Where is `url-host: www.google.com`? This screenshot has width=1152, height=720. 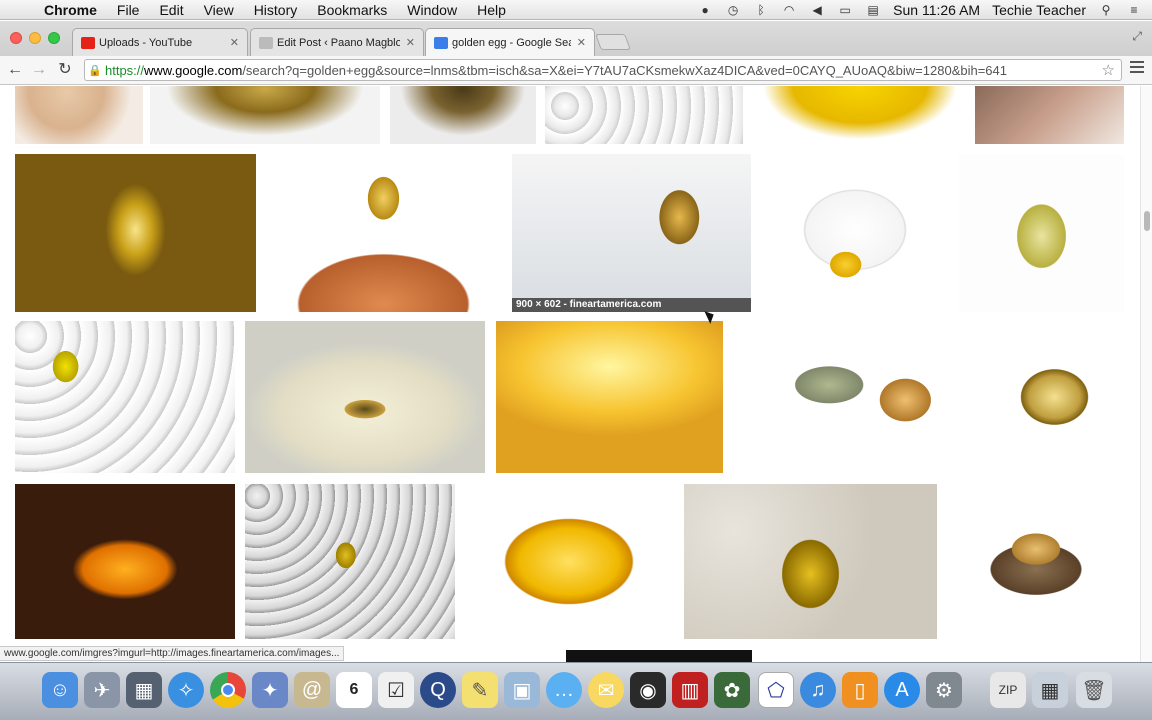
url-host: www.google.com is located at coordinates (193, 70).